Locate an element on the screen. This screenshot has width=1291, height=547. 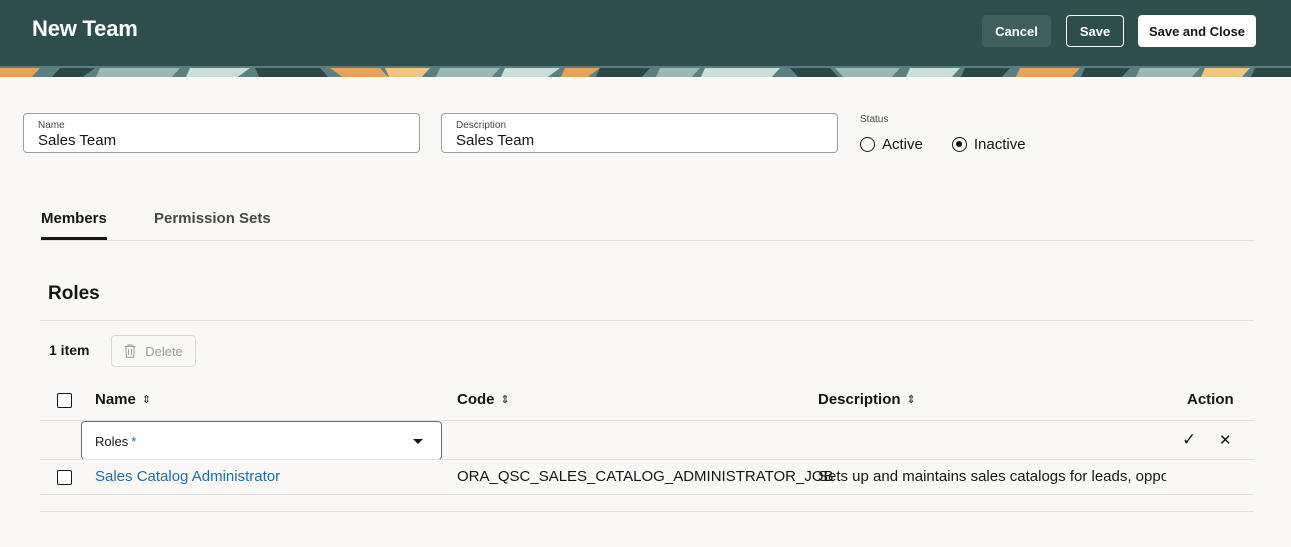
column-header-name-label: Name is located at coordinates (115, 399).